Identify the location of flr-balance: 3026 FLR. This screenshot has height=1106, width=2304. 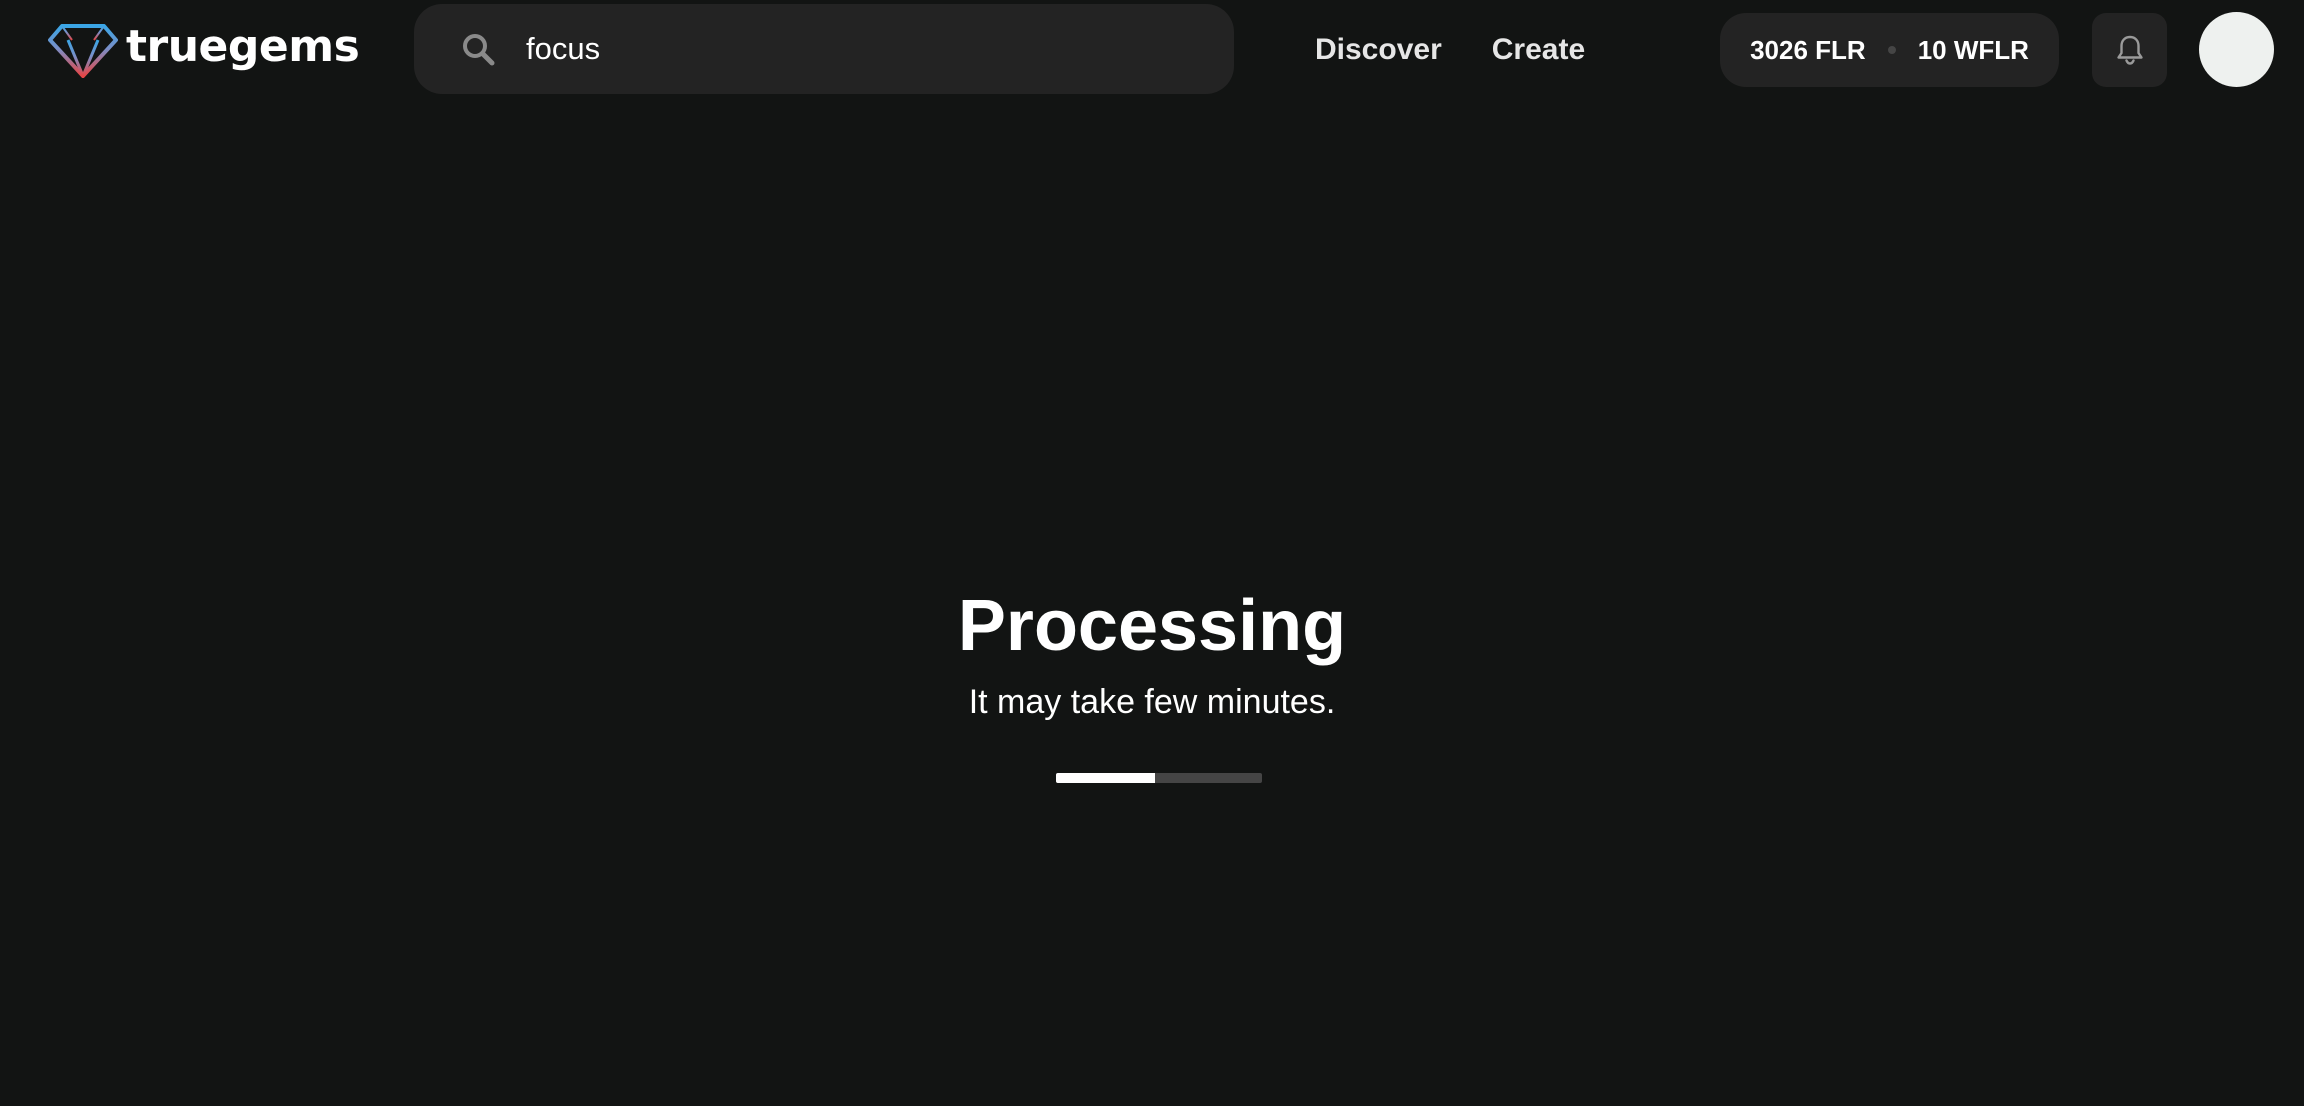
(1808, 49).